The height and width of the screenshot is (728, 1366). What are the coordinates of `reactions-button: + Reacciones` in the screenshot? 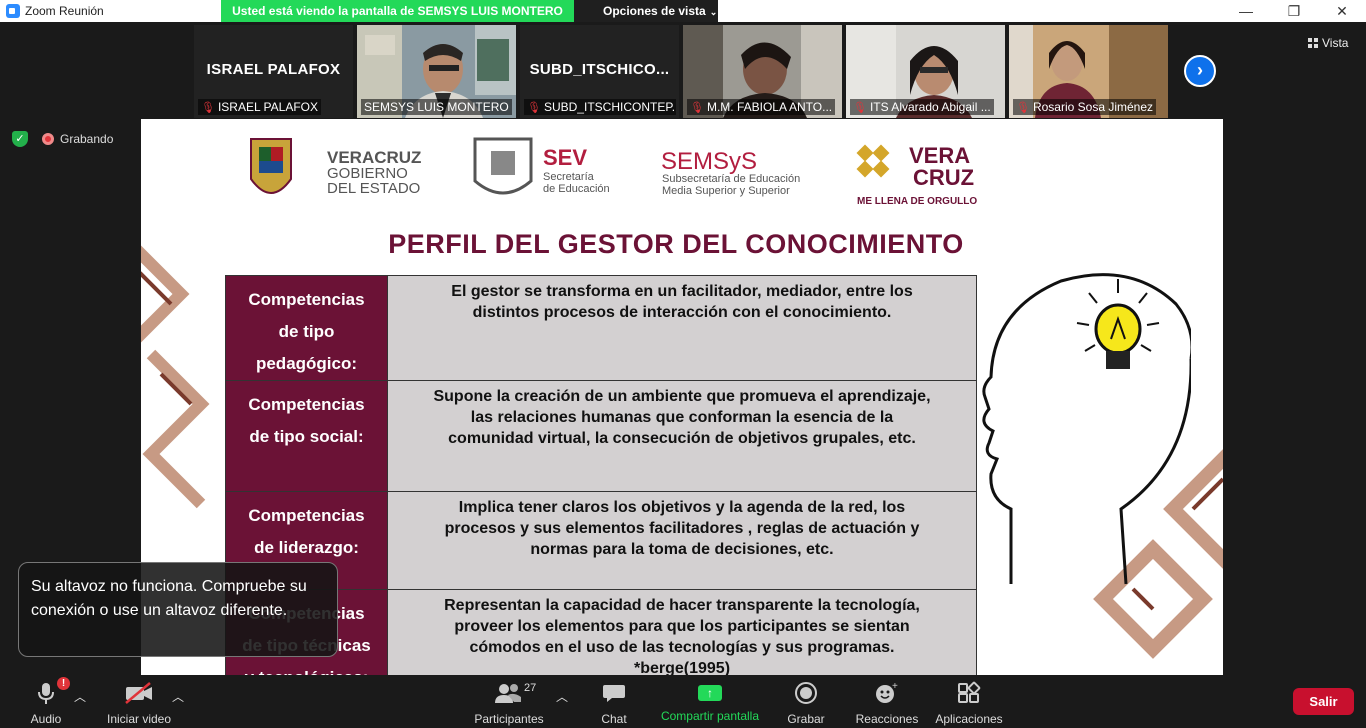 It's located at (887, 703).